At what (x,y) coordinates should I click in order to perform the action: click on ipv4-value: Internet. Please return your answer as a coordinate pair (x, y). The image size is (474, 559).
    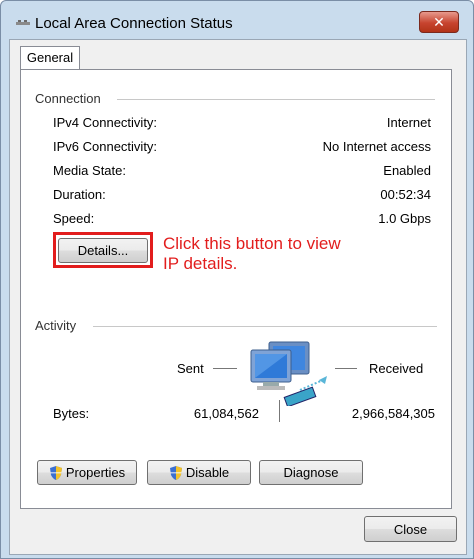
    Looking at the image, I should click on (408, 122).